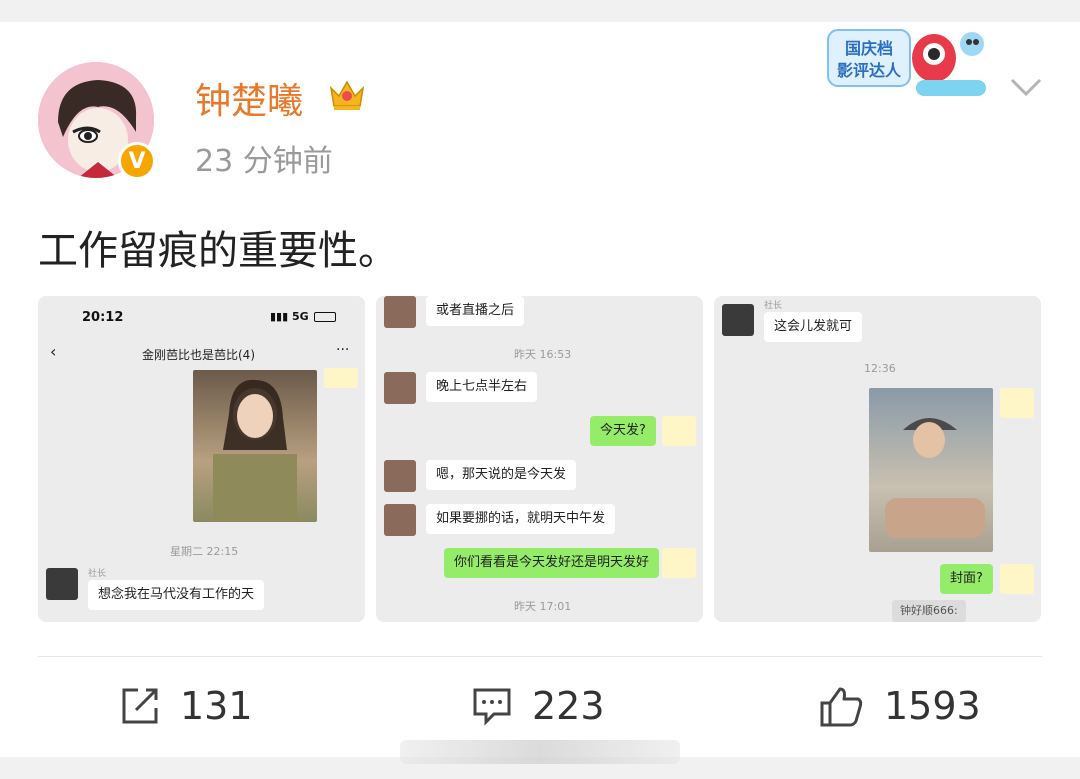  I want to click on chat-message: 这会儿发就可, so click(813, 327).